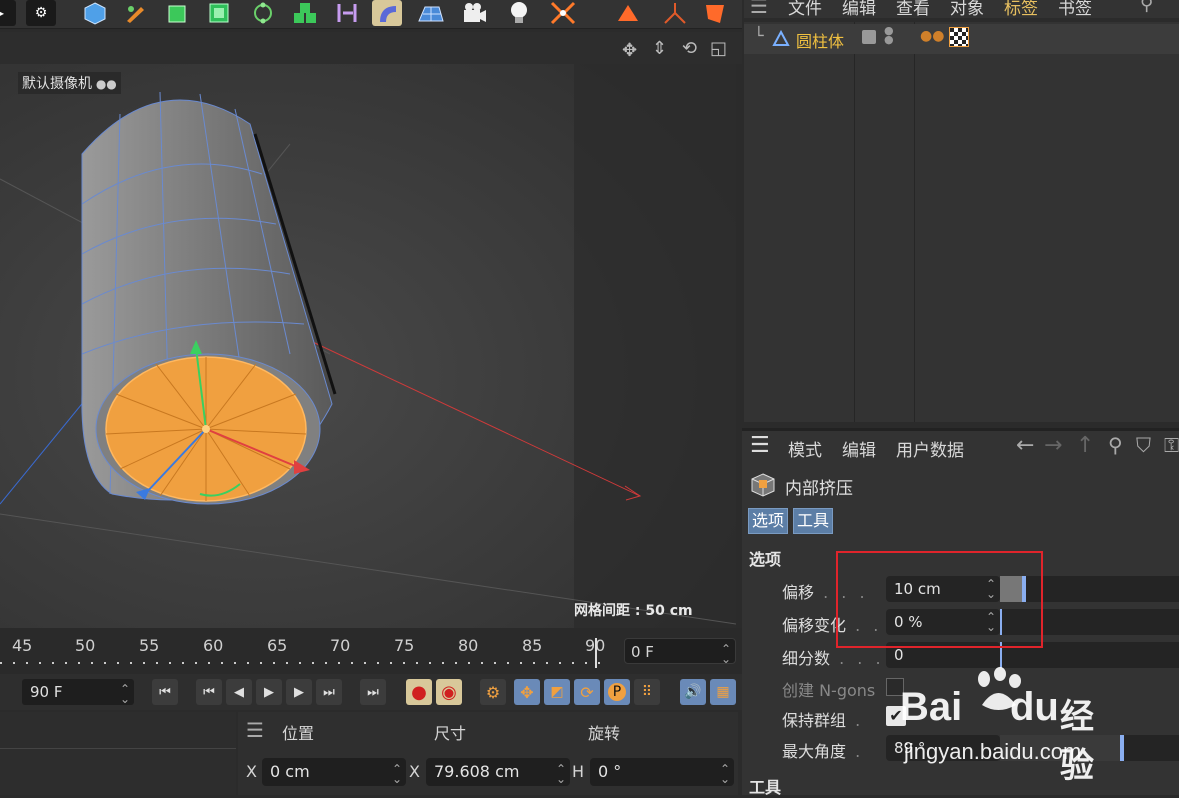  I want to click on pla-grid-icon: ⠿, so click(647, 692).